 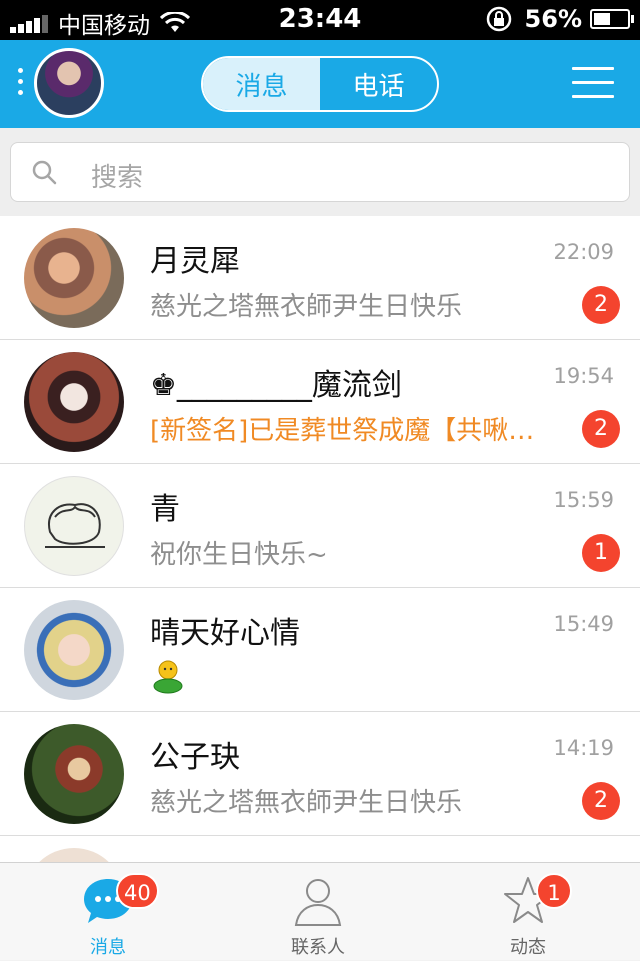 I want to click on contact-name: 公子玦, so click(x=195, y=757).